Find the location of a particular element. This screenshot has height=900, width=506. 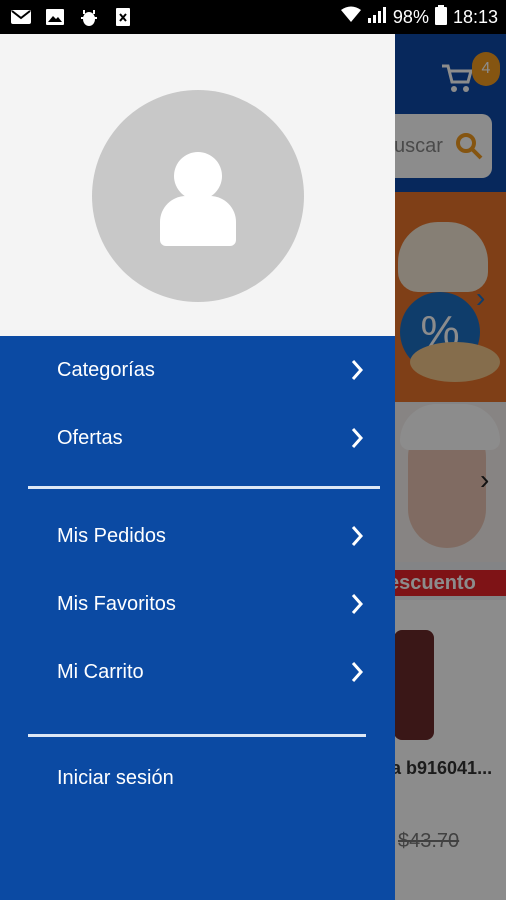

menu-item-mis-pedidos: Mis Pedidos is located at coordinates (197, 536).